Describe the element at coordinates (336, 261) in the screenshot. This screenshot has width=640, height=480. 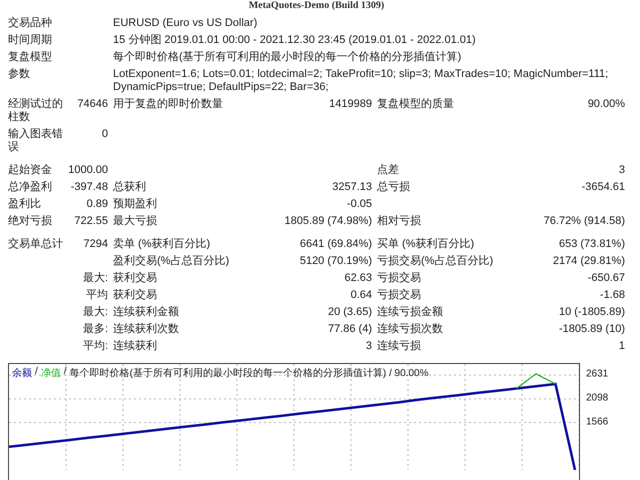
I see `stat-value: 5120 (70.19%)` at that location.